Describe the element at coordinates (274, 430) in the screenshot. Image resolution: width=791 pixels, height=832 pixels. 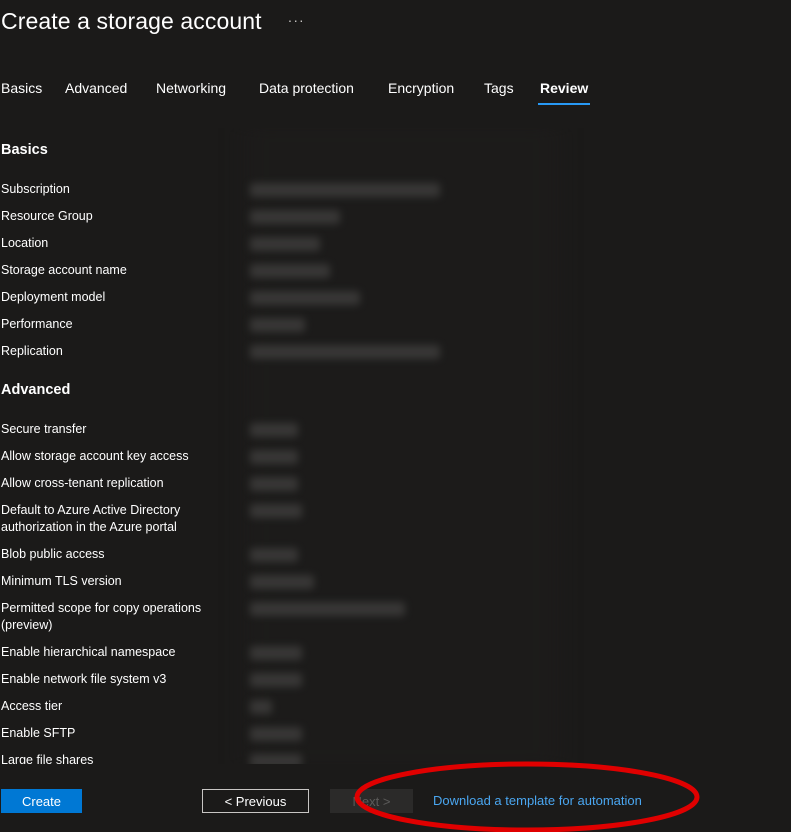
I see `row-value-secure-transfer` at that location.